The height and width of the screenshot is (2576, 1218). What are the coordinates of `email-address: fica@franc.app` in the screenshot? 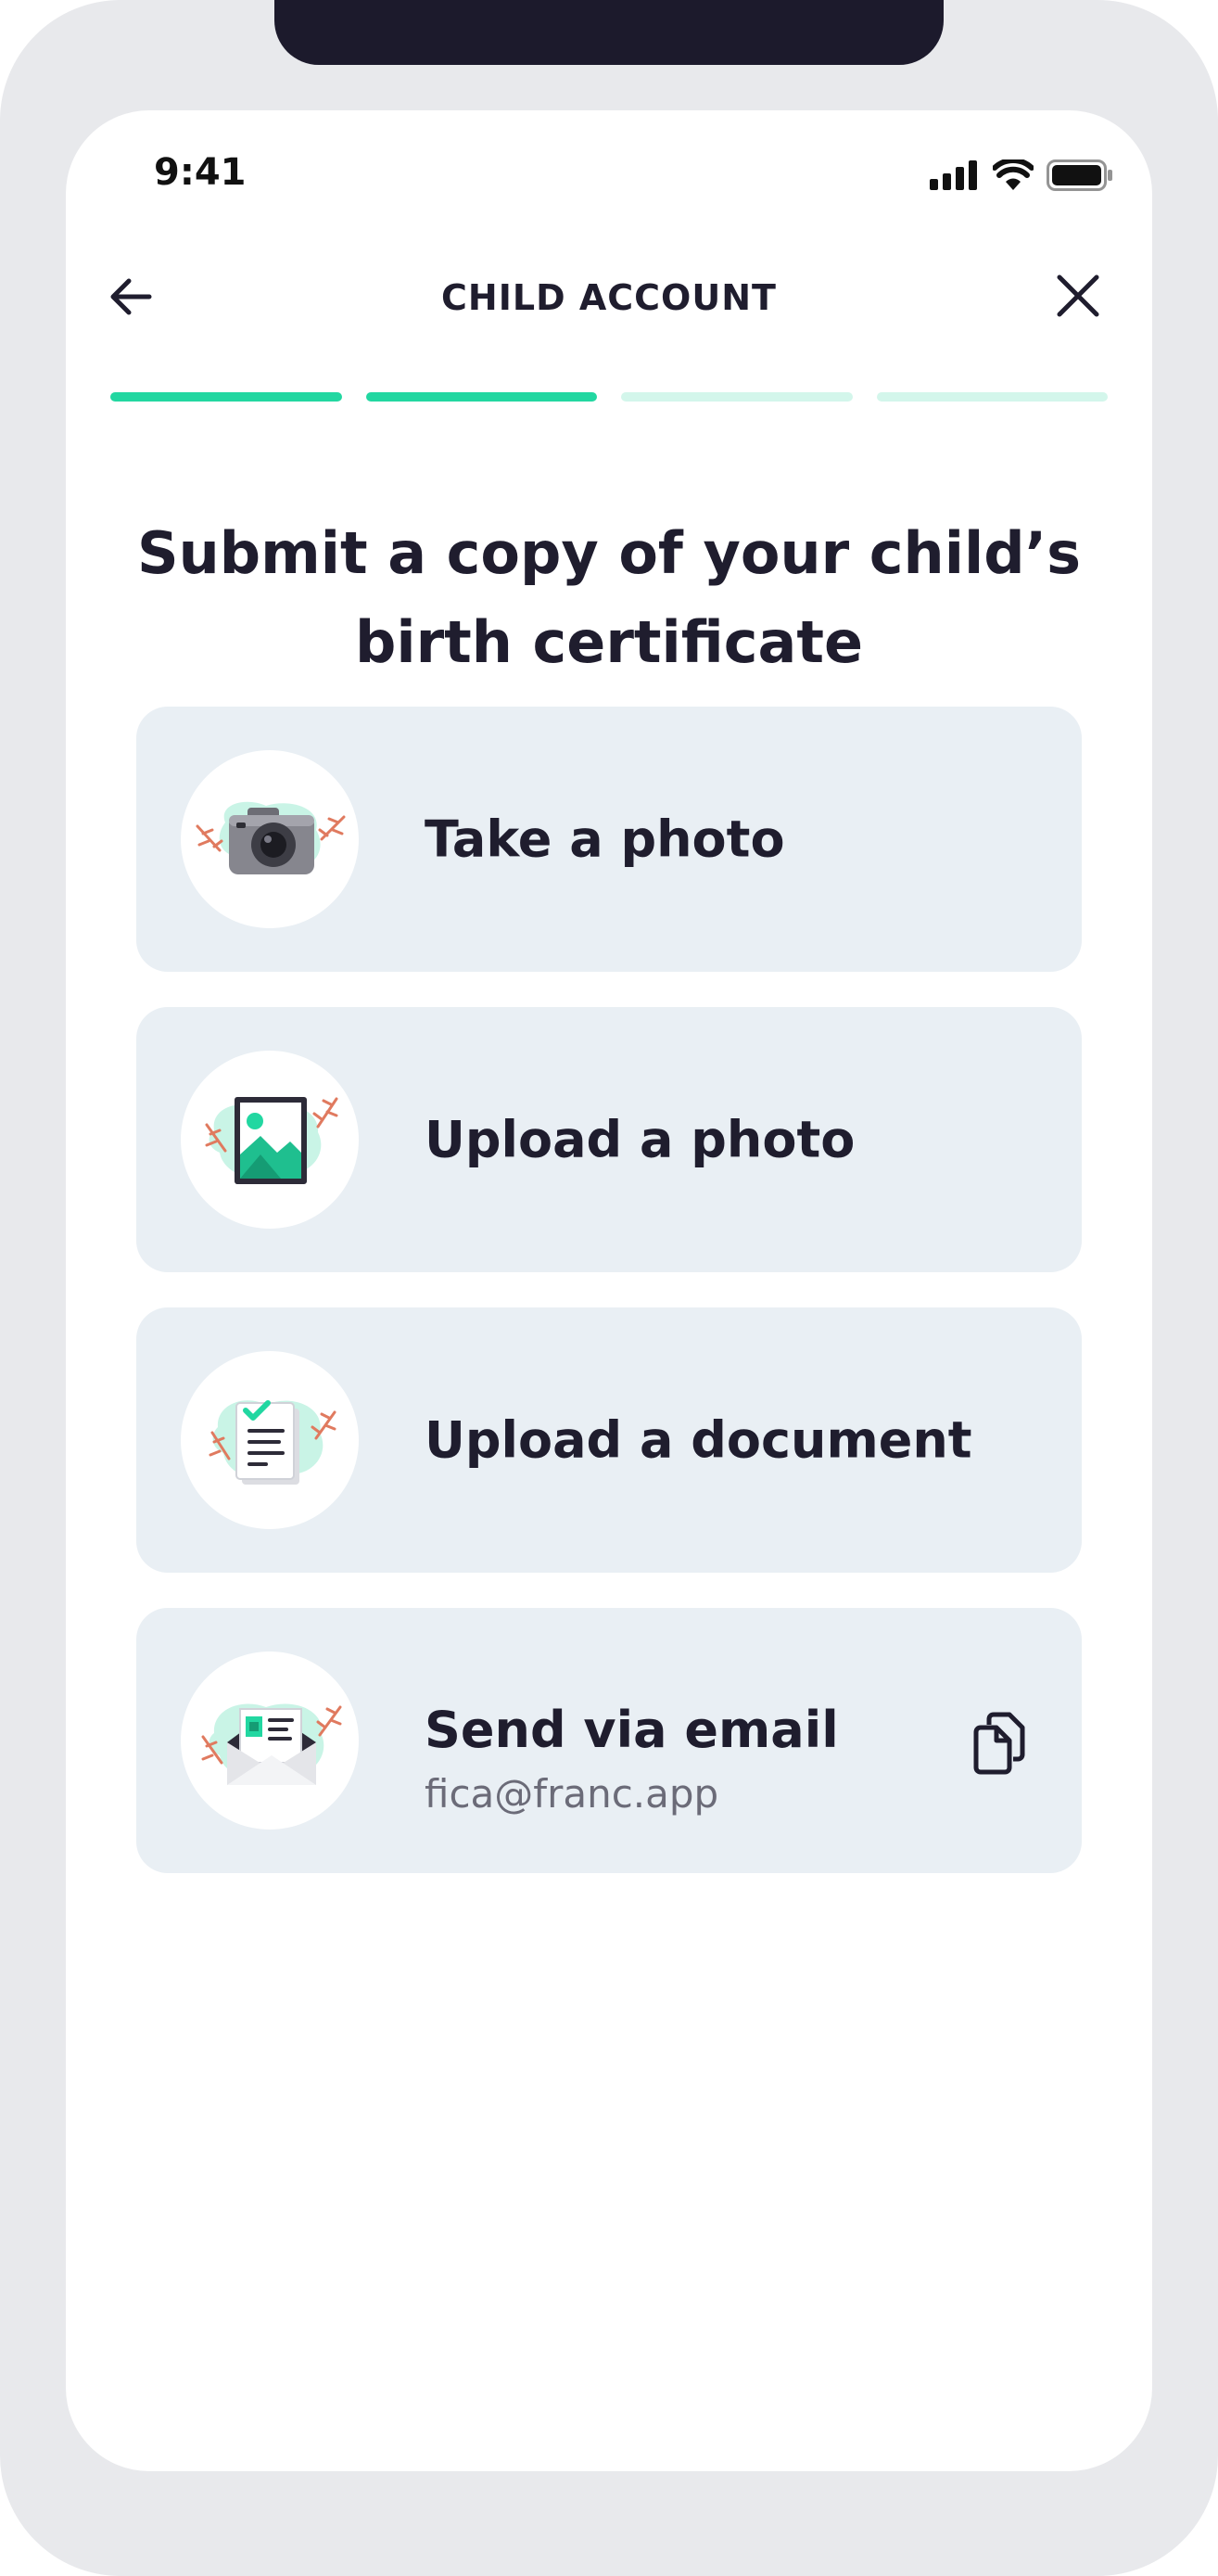 It's located at (572, 1794).